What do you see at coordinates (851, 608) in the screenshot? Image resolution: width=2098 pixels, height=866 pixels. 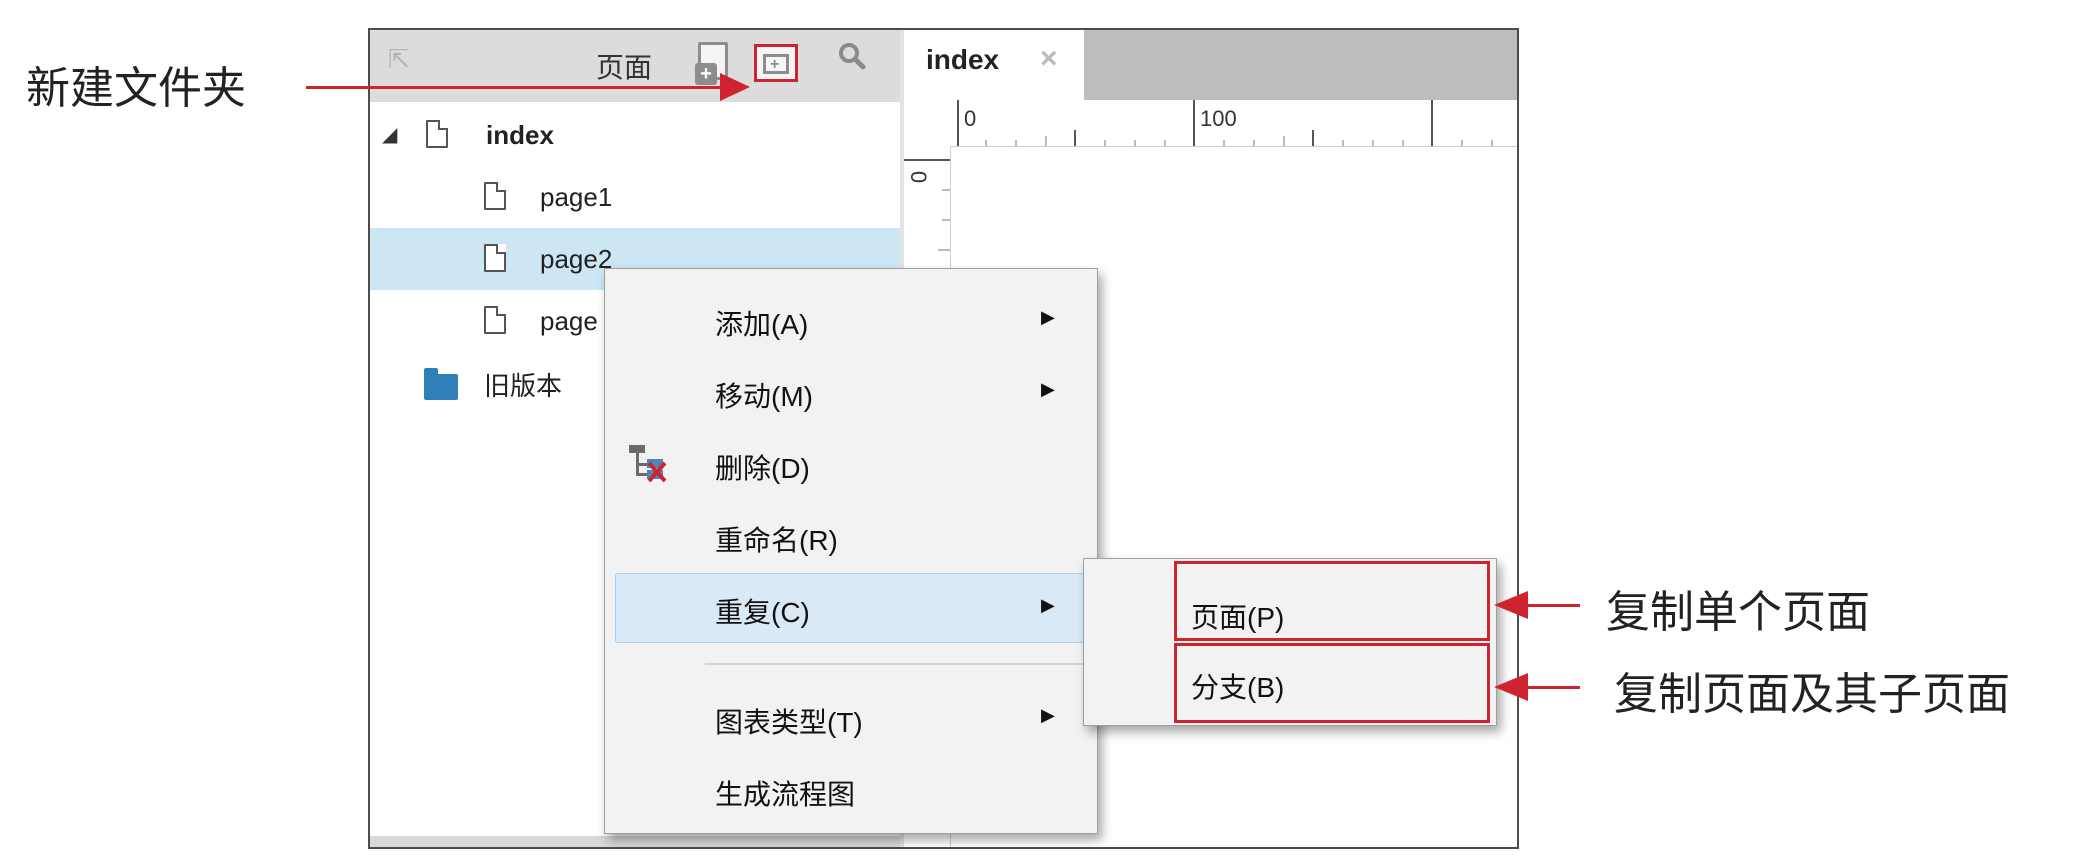 I see `menu-item-duplicate: 重复(C) ▶` at bounding box center [851, 608].